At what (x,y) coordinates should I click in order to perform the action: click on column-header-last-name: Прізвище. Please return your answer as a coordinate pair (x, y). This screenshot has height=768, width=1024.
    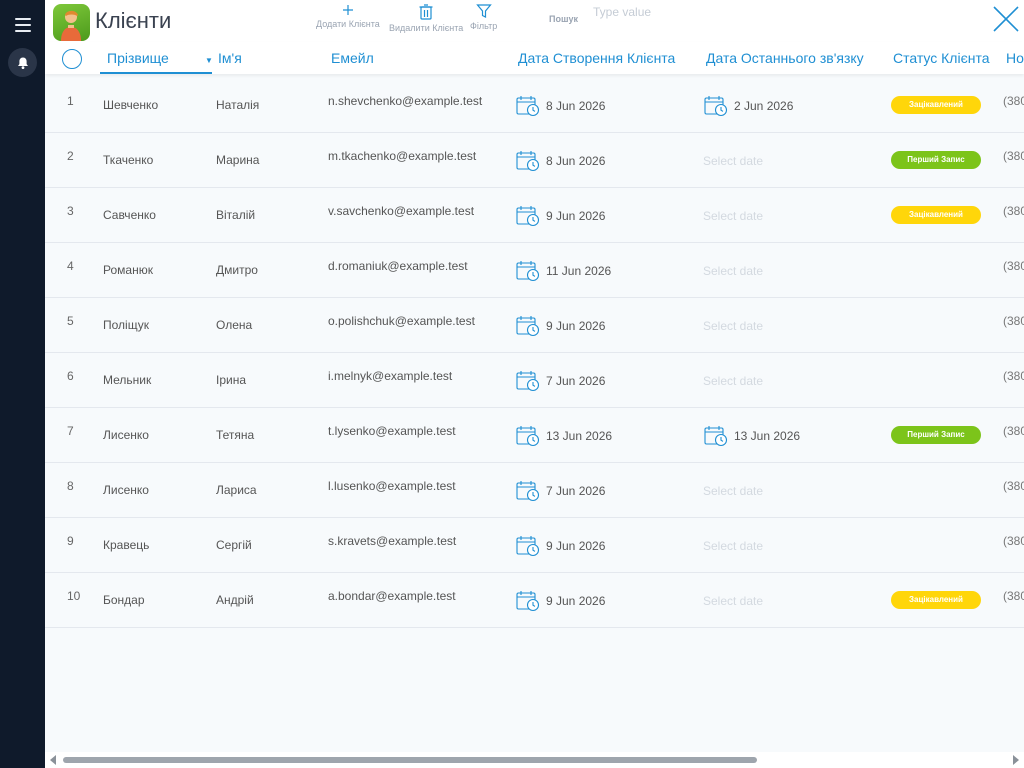
    Looking at the image, I should click on (138, 58).